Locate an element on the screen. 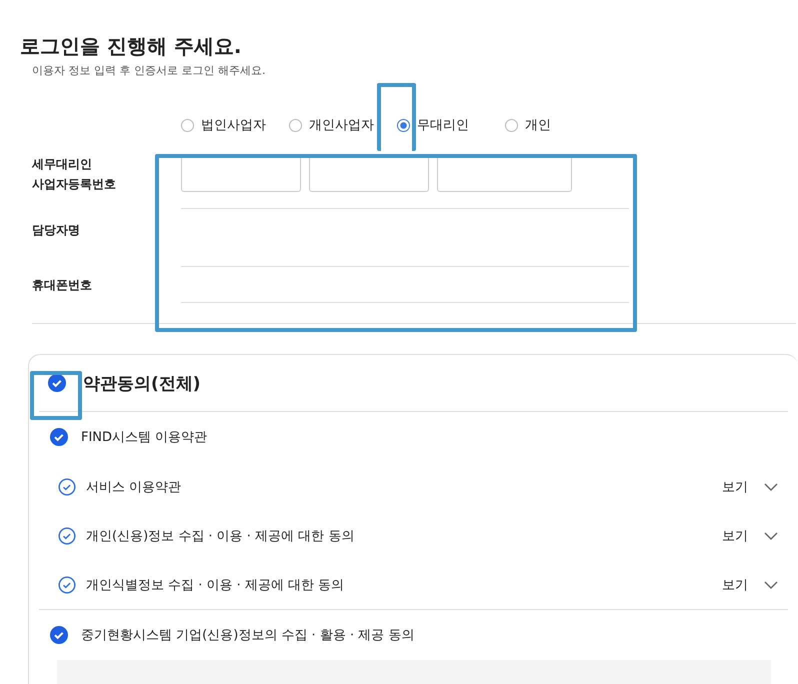 Image resolution: width=798 pixels, height=684 pixels. user-type-radio: 개인사업자 is located at coordinates (343, 125).